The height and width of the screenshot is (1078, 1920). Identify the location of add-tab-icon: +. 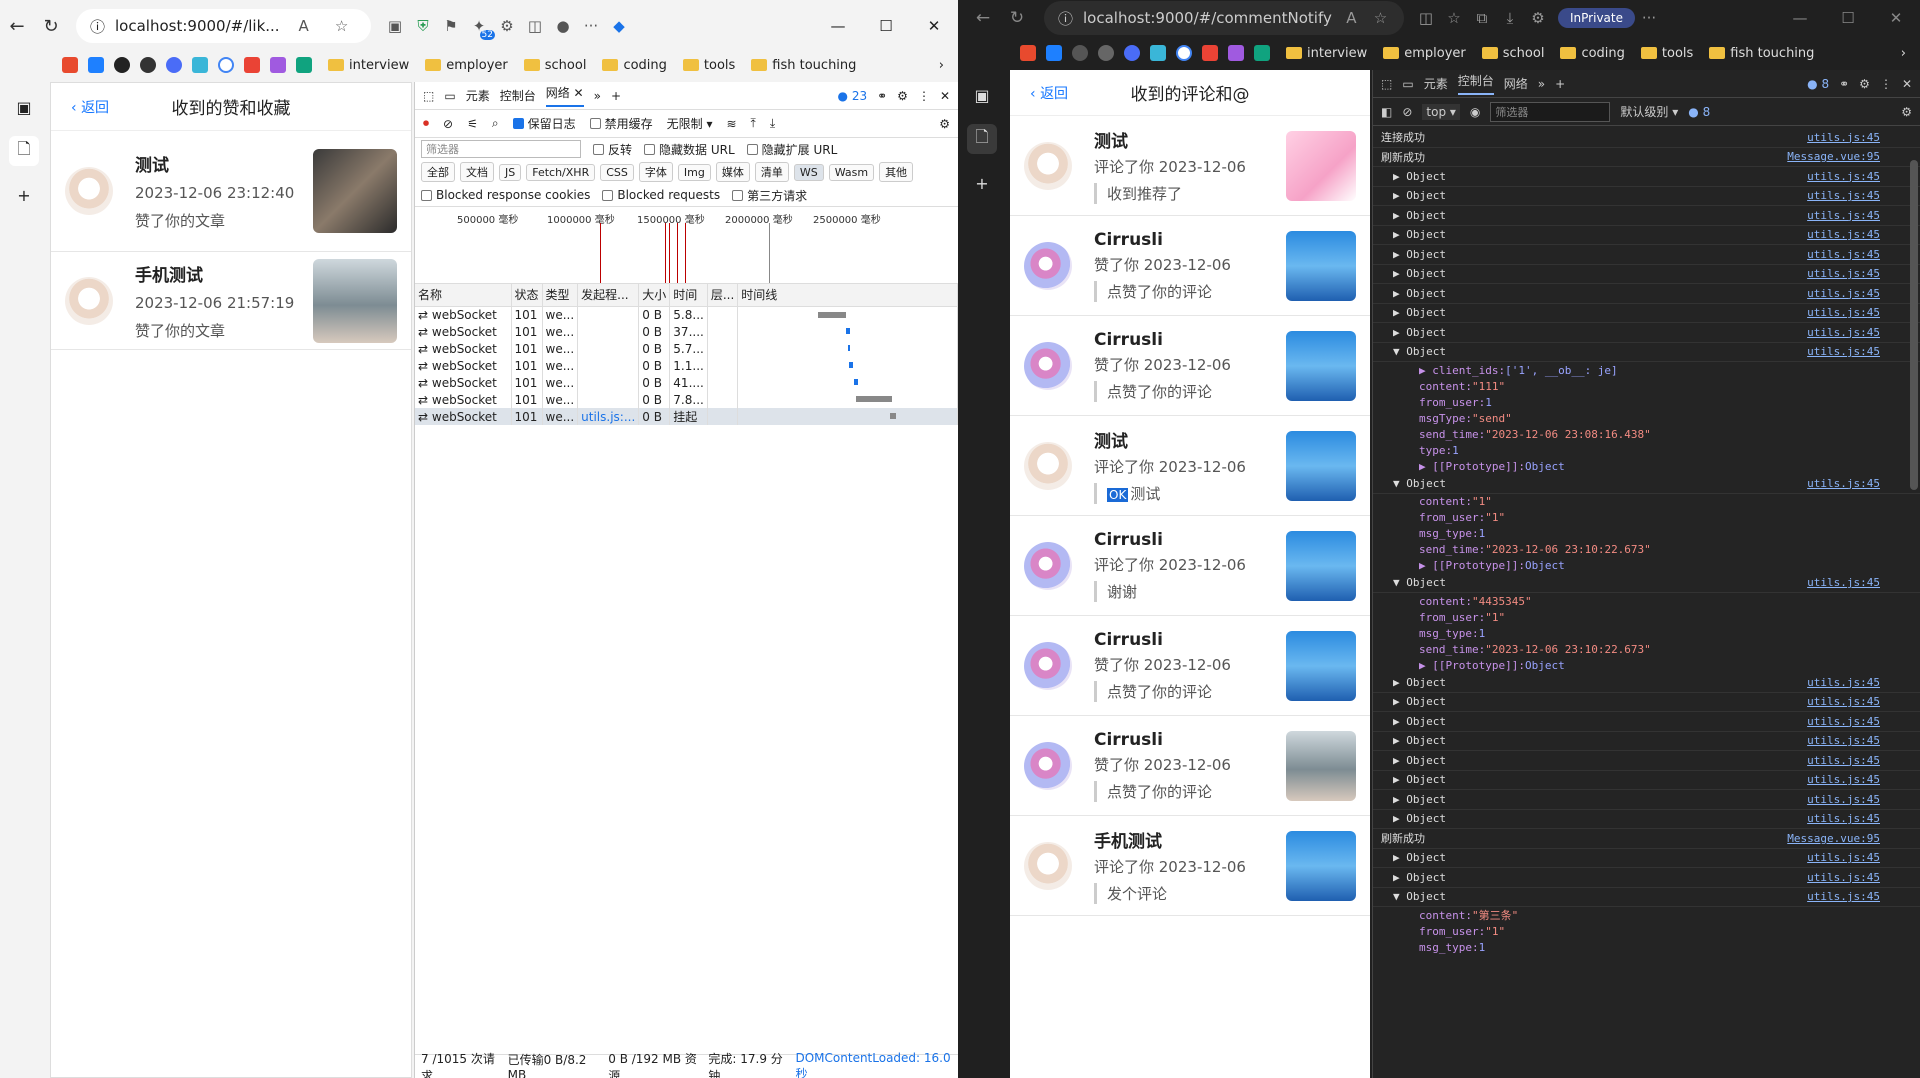
(616, 96).